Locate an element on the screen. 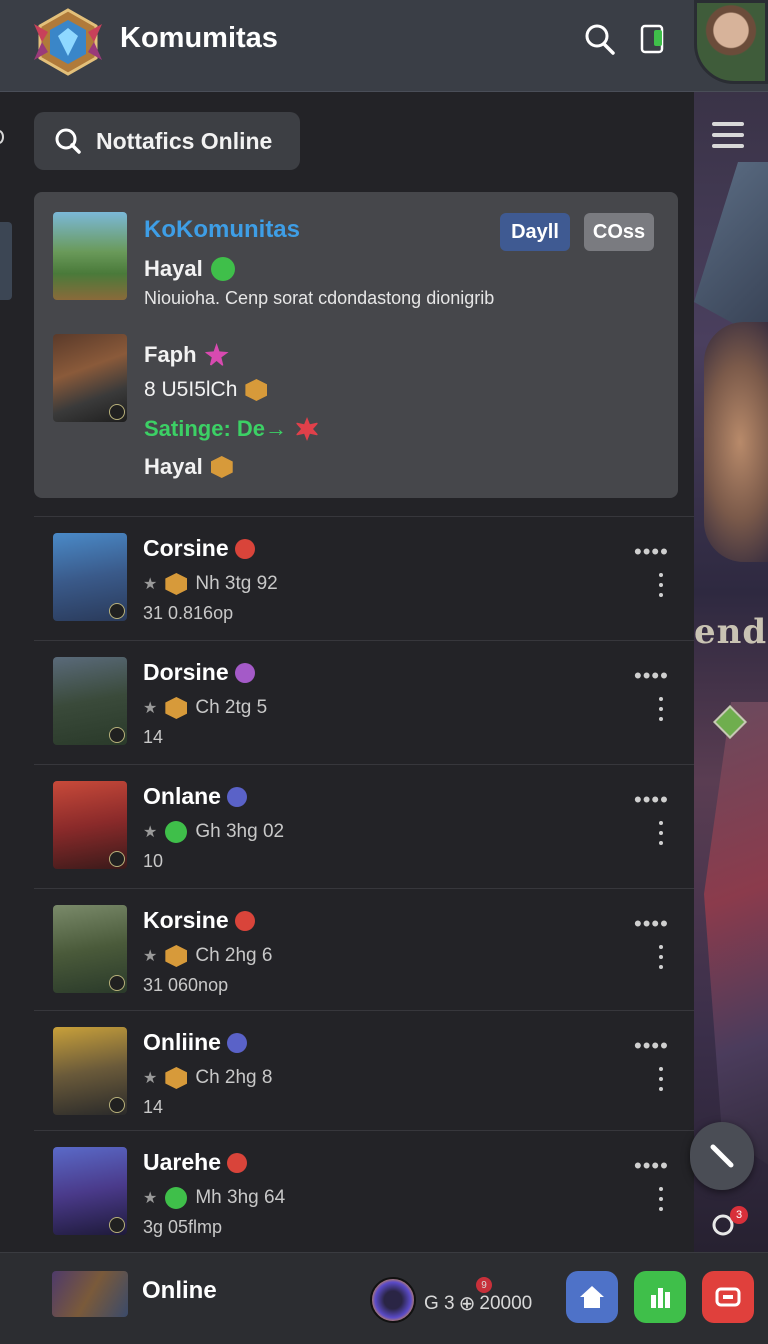 The width and height of the screenshot is (768, 1344). screen-icon is located at coordinates (728, 1297).